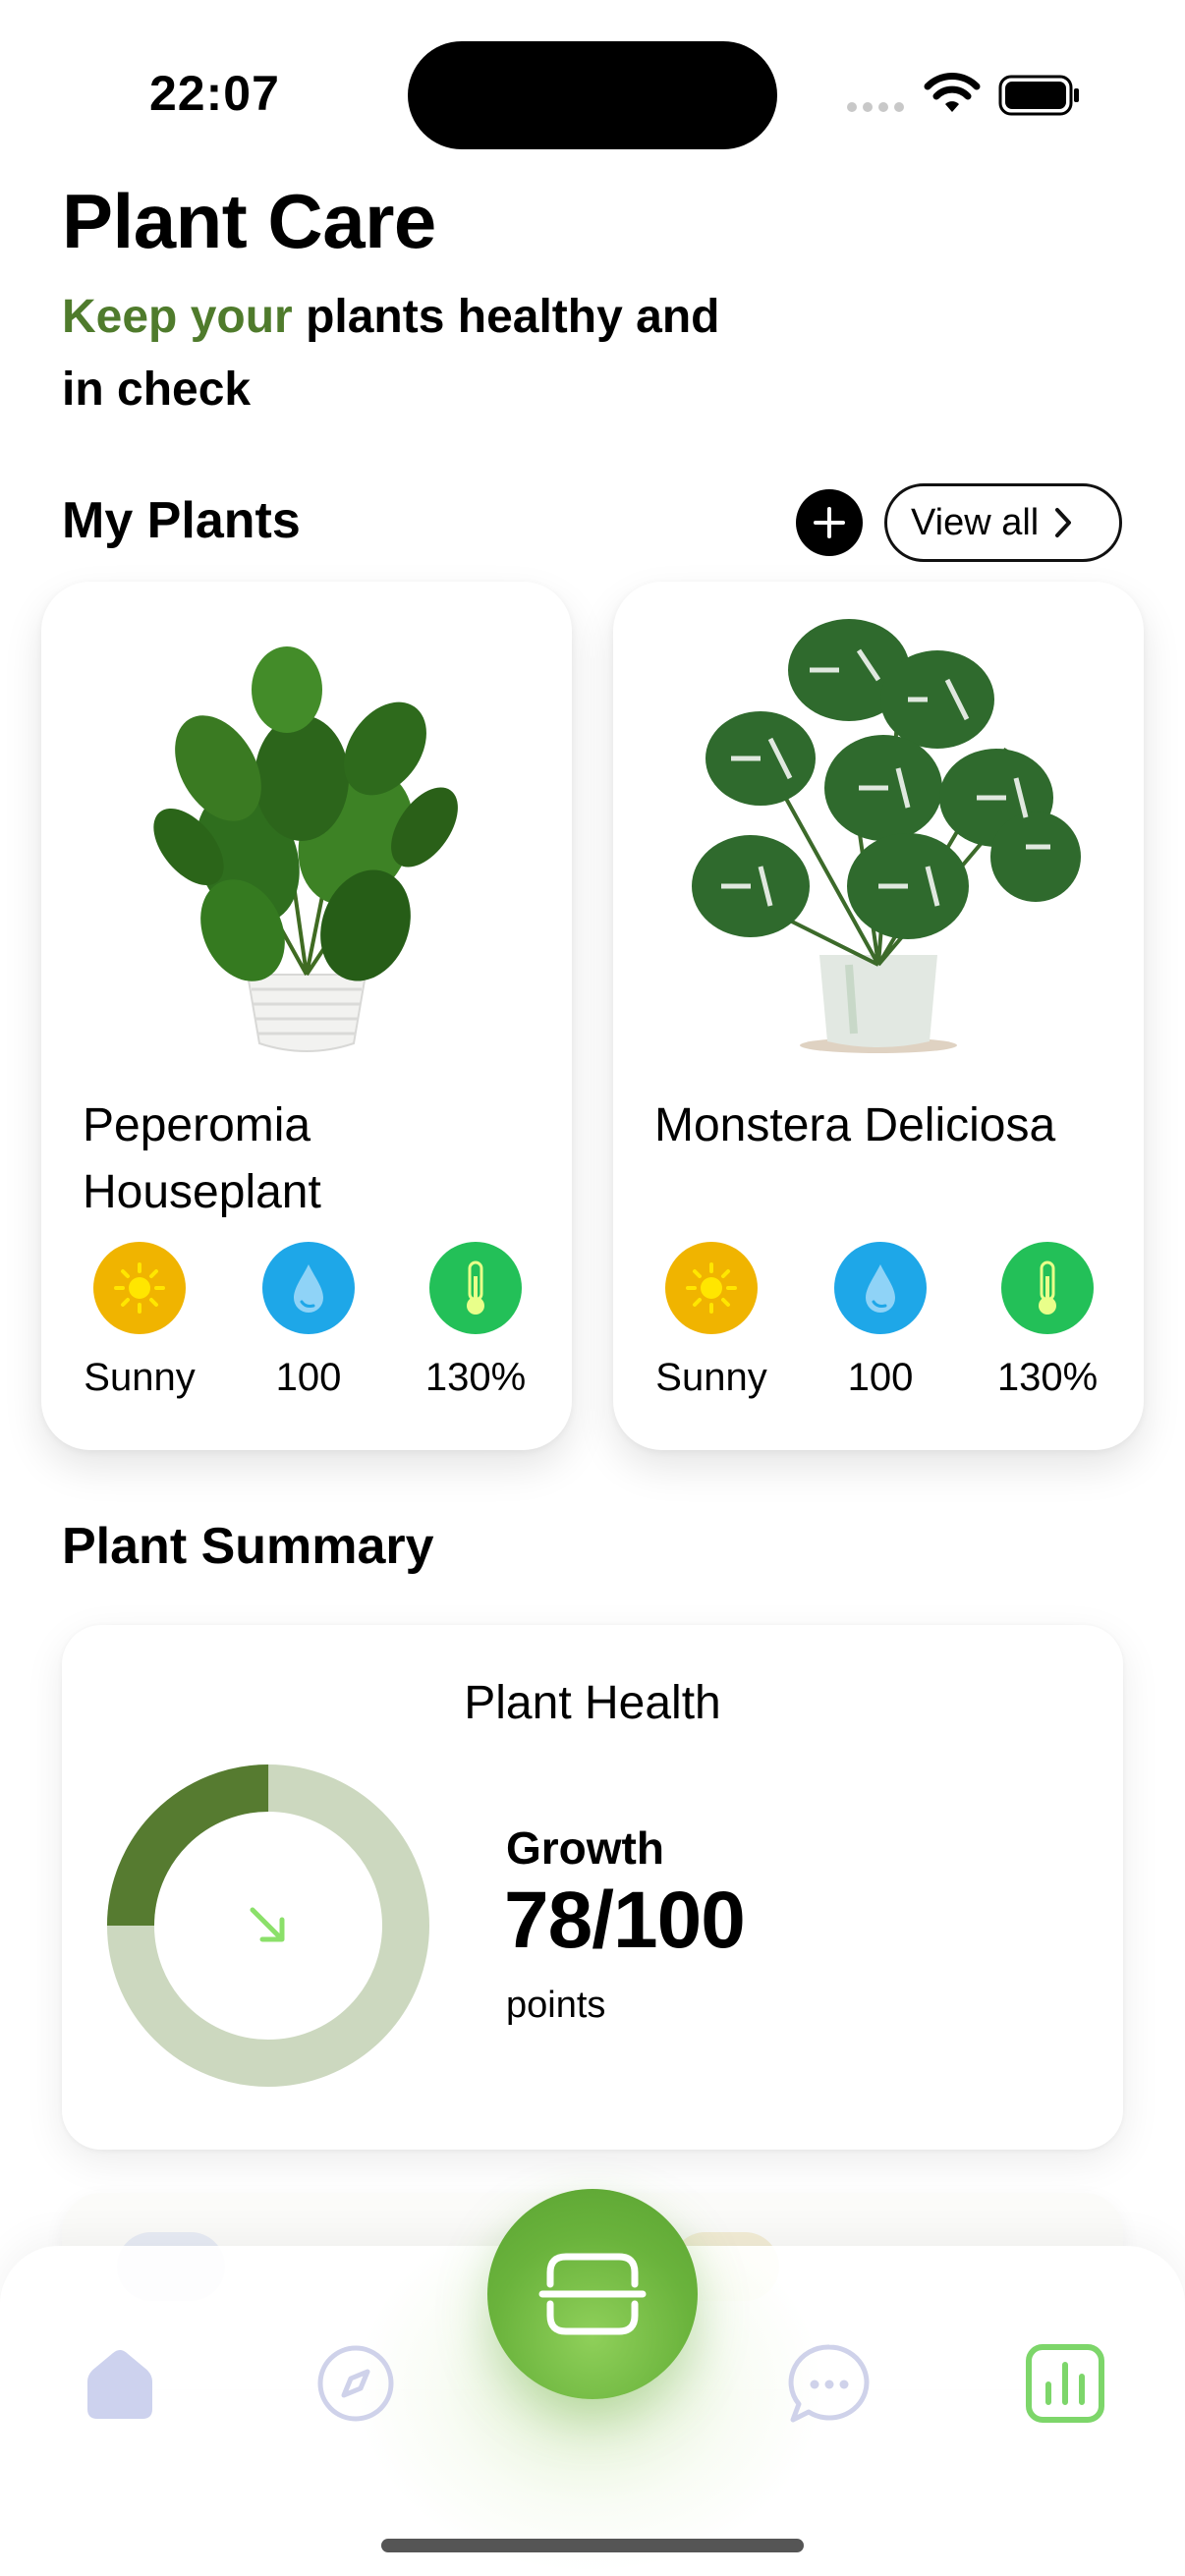 The height and width of the screenshot is (2576, 1185). What do you see at coordinates (592, 95) in the screenshot?
I see `dynamic-island` at bounding box center [592, 95].